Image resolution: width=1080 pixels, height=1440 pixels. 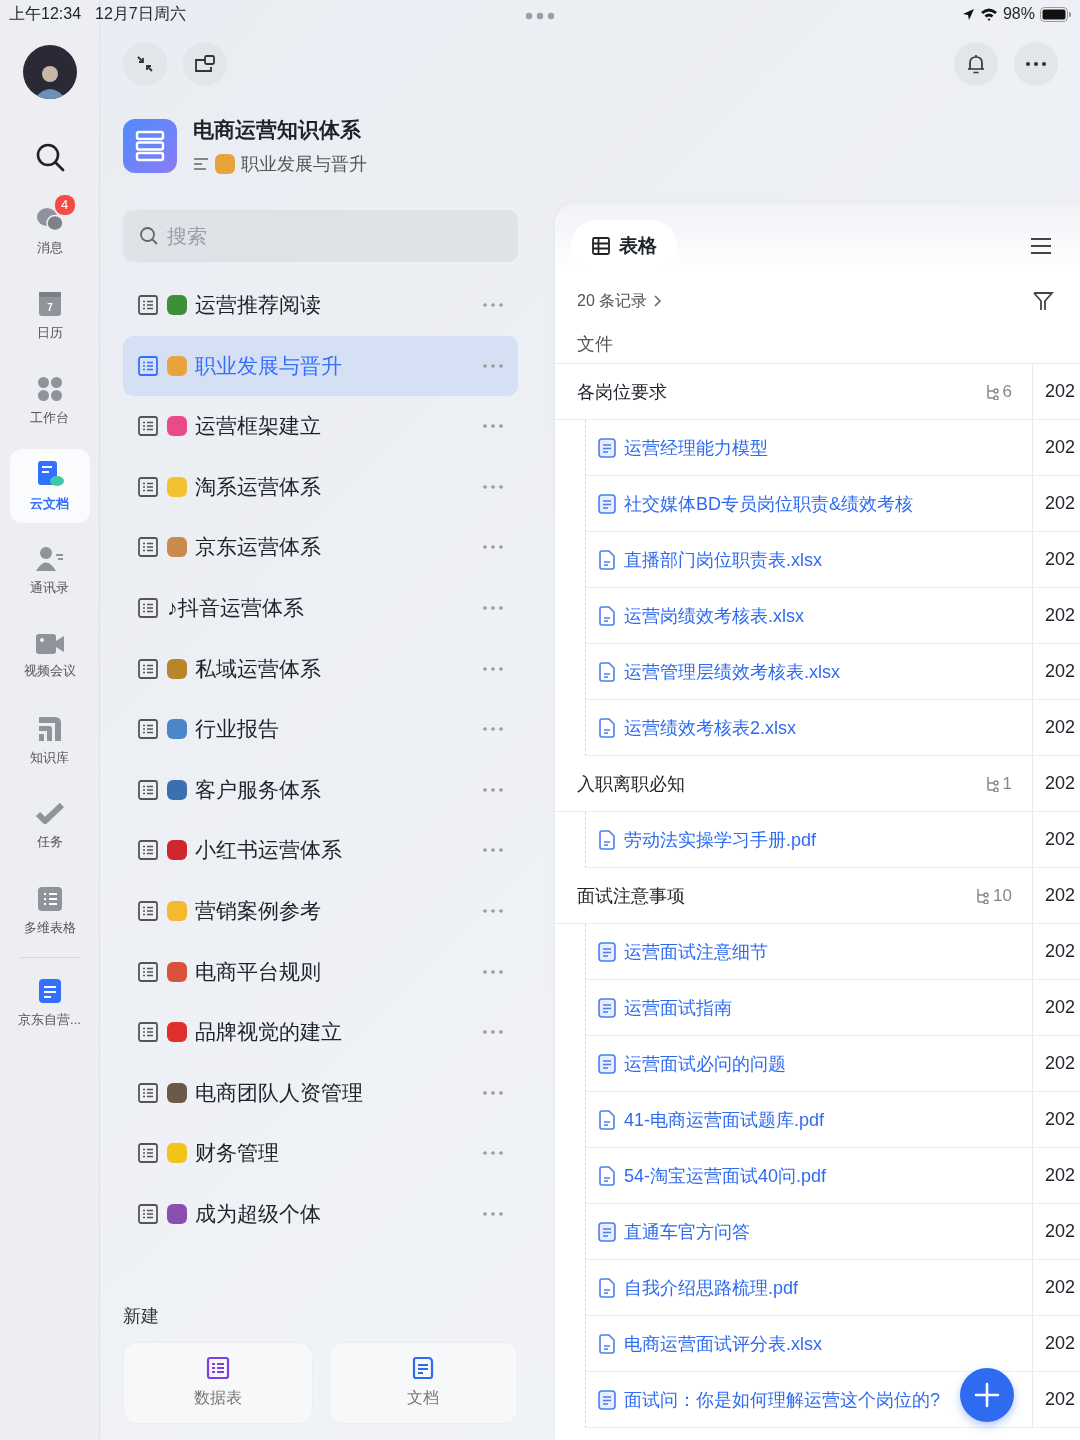 I want to click on file-link: 运营绩效考核表2.xlsx, so click(x=710, y=727).